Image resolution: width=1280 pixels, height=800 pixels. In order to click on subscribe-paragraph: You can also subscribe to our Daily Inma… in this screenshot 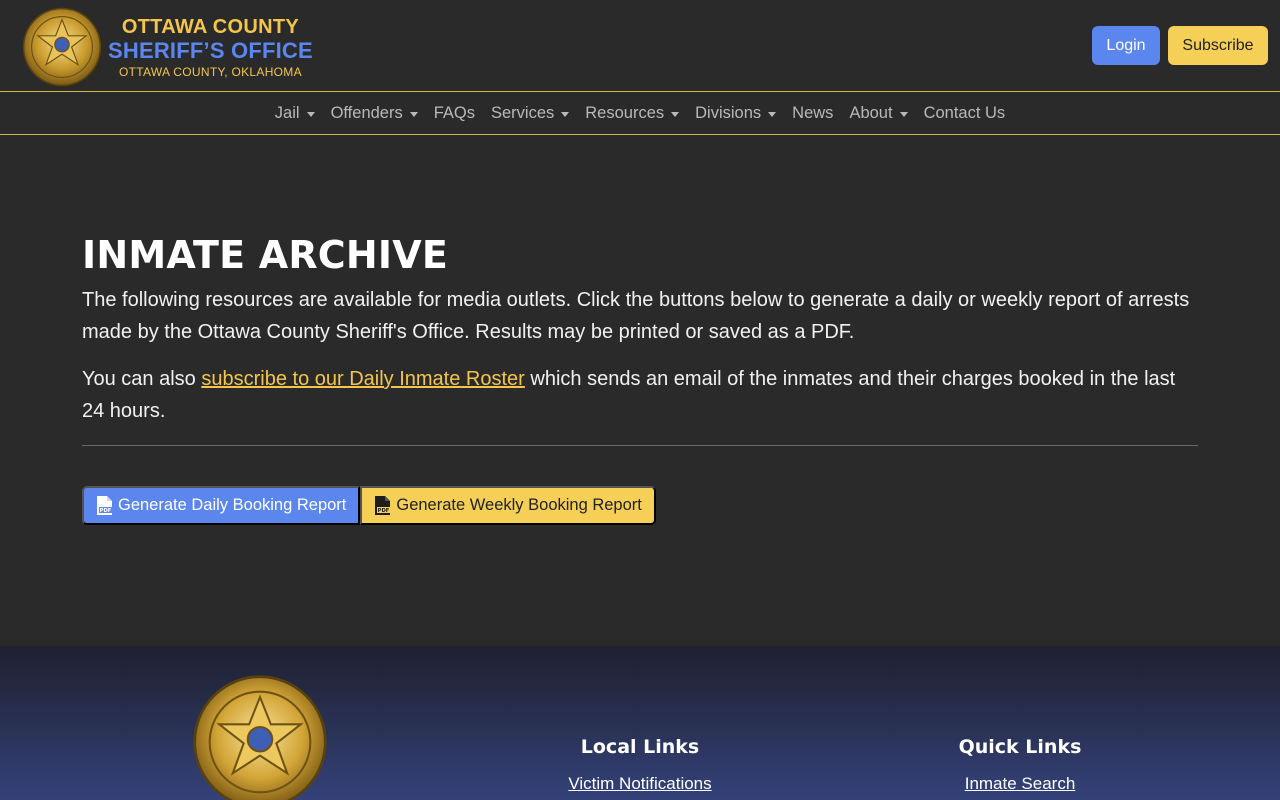, I will do `click(640, 395)`.